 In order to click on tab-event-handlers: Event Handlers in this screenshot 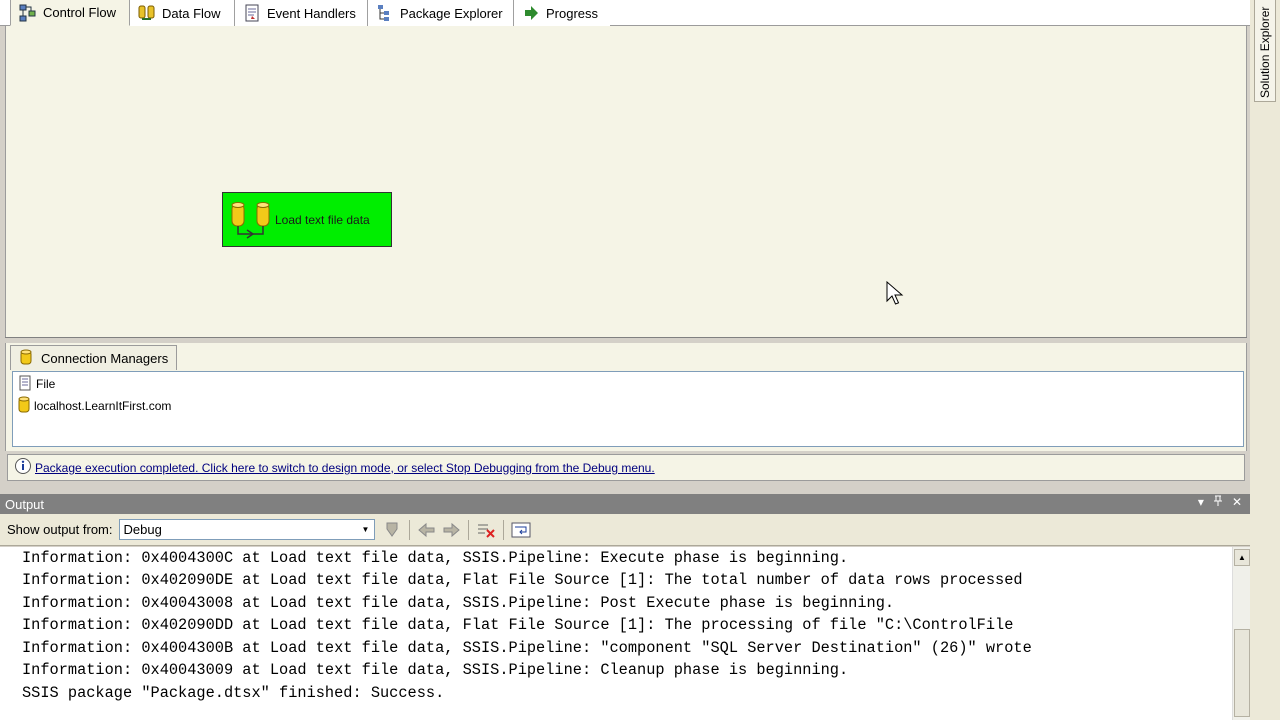, I will do `click(301, 13)`.